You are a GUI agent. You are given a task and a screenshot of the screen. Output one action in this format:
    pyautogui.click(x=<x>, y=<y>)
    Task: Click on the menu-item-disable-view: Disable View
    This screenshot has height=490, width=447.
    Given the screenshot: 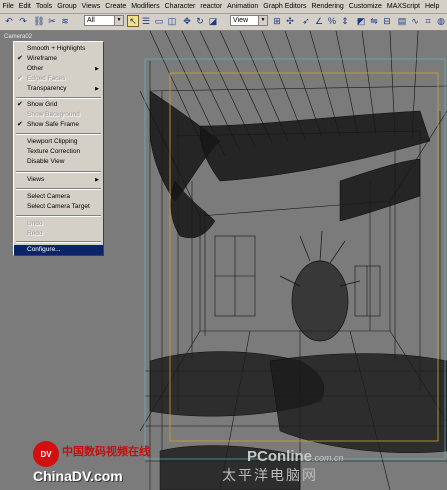 What is the action you would take?
    pyautogui.click(x=58, y=162)
    